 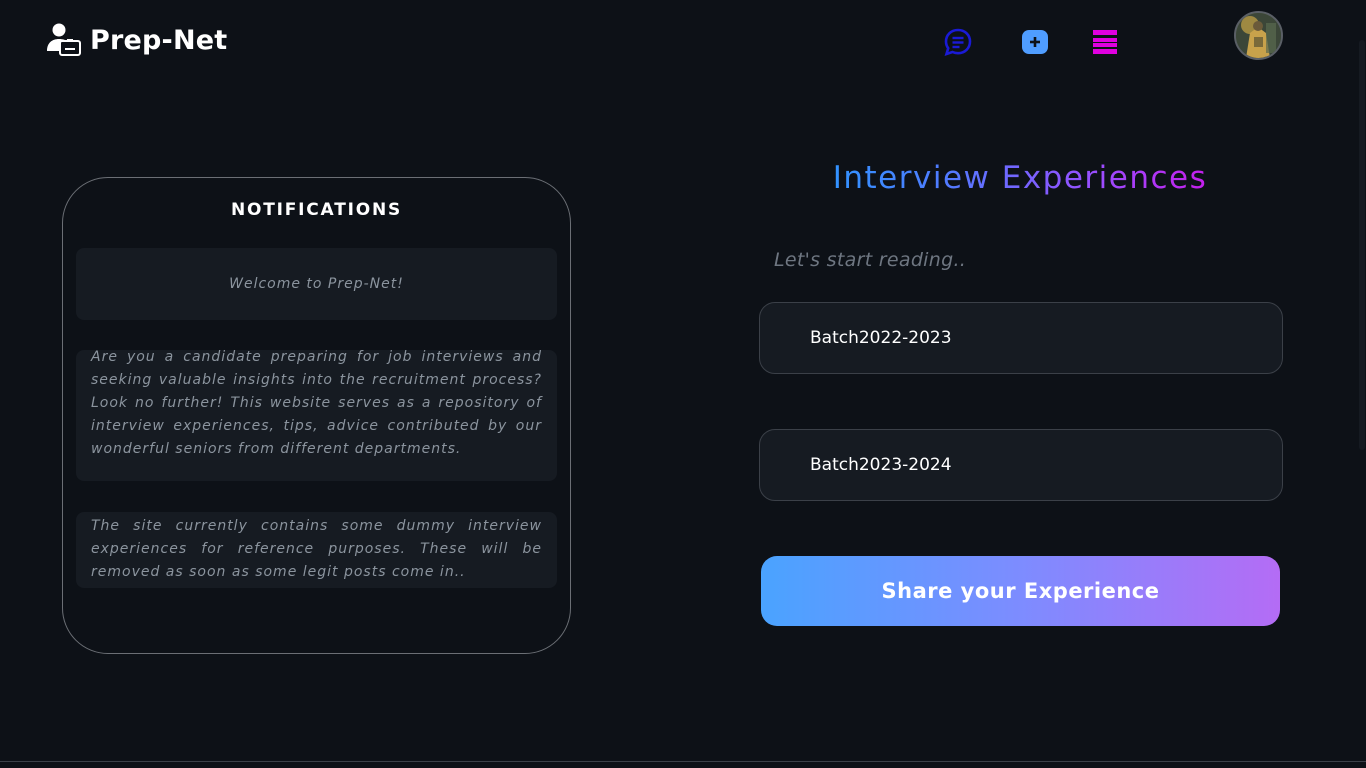 I want to click on batch-label: Batch2022-2023, so click(x=881, y=338).